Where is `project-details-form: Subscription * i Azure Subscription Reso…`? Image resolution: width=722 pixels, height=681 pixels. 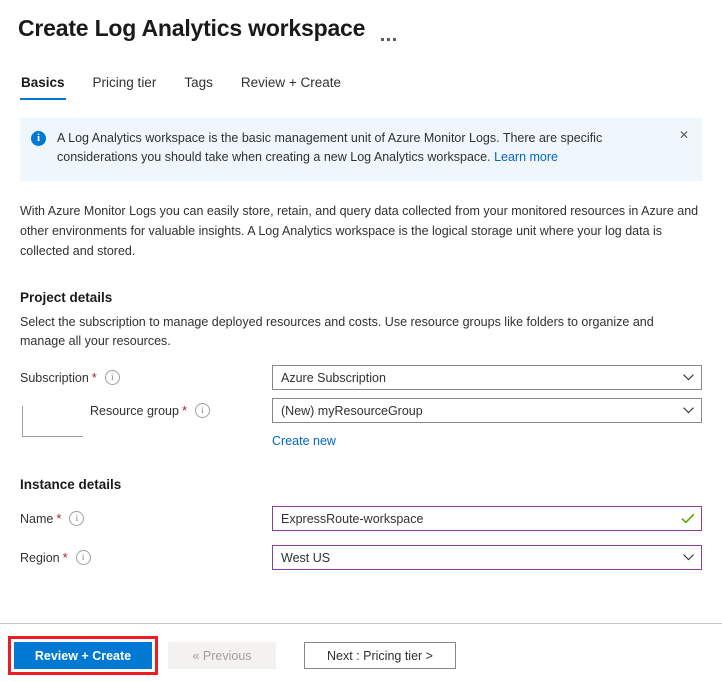 project-details-form: Subscription * i Azure Subscription Reso… is located at coordinates (361, 406).